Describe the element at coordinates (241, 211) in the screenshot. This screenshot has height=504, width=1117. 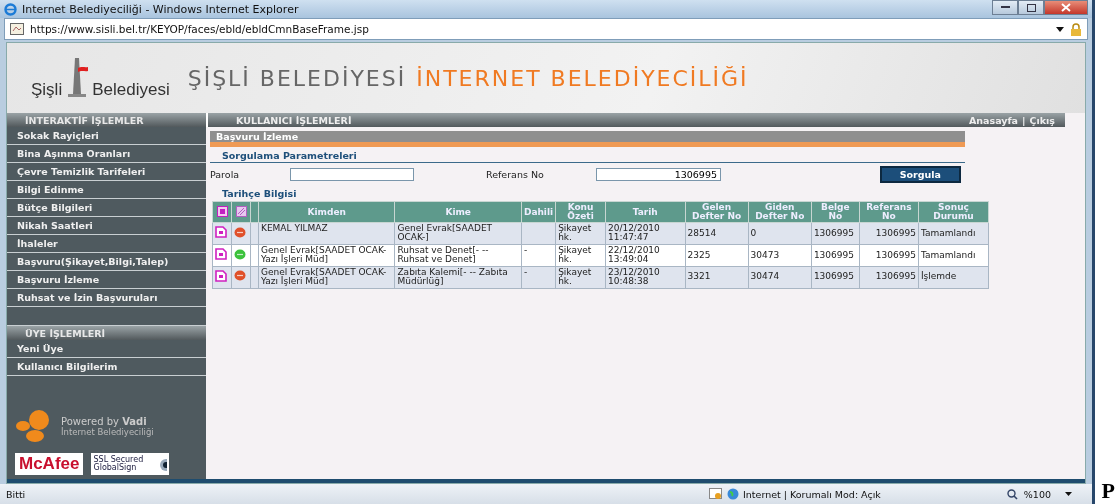
I see `header-status-icon` at that location.